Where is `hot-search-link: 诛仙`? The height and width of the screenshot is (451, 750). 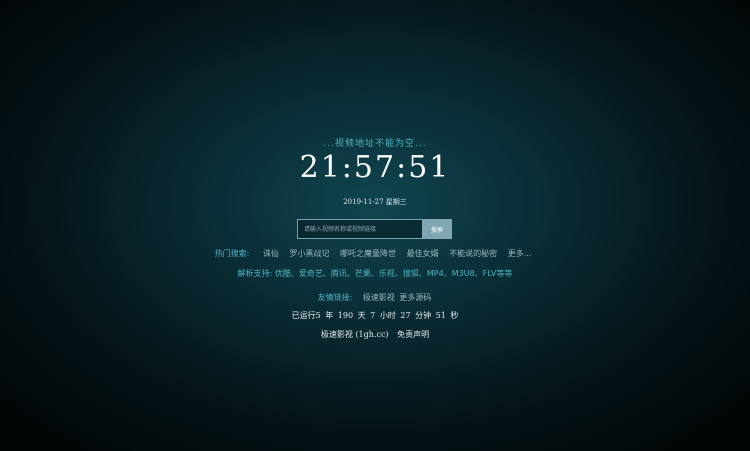
hot-search-link: 诛仙 is located at coordinates (271, 253).